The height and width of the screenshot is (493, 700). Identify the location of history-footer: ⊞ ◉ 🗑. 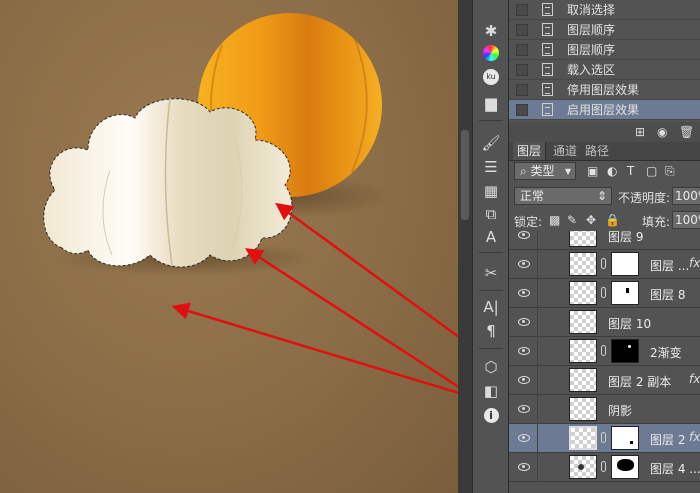
(604, 132).